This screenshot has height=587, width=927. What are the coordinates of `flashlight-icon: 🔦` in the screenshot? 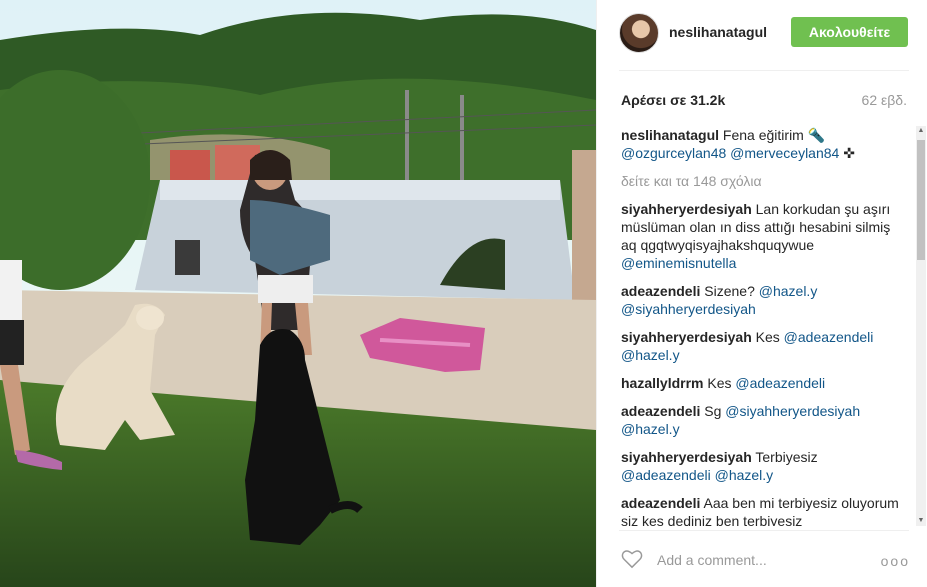 It's located at (816, 135).